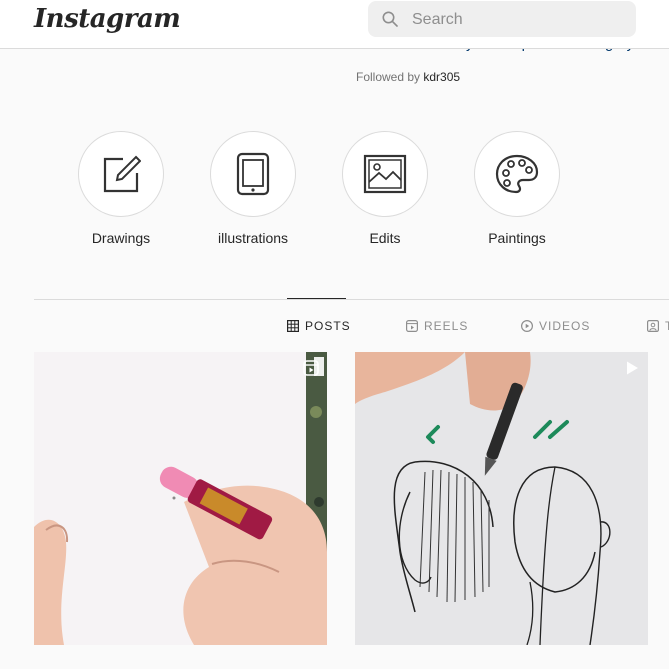 The image size is (669, 669). I want to click on followed-by: Followed by kdr305, so click(408, 77).